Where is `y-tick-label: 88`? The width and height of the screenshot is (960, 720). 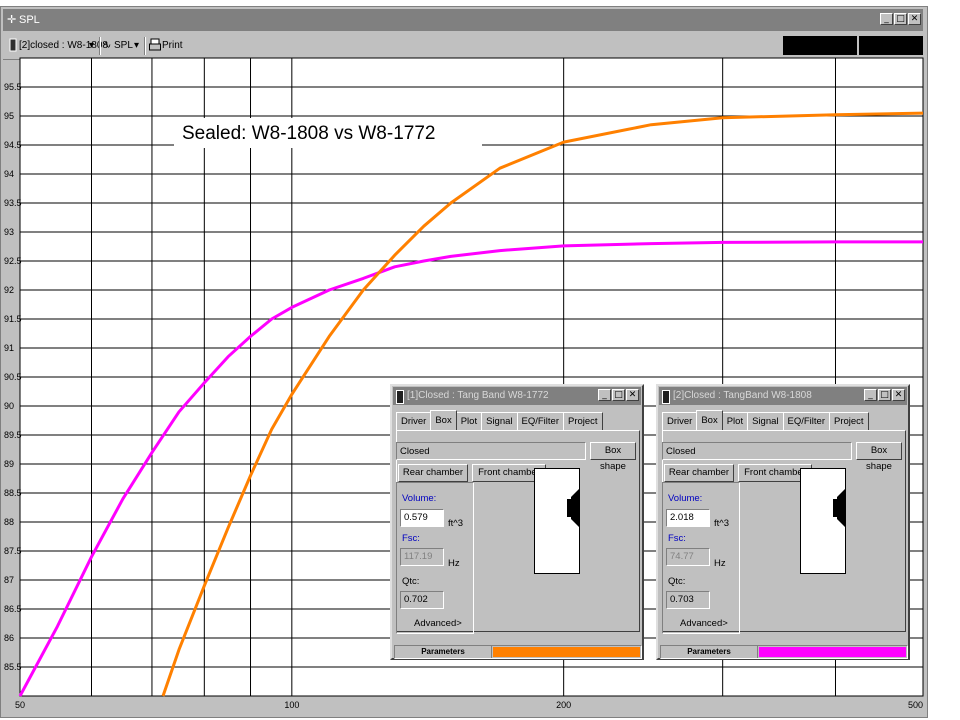 y-tick-label: 88 is located at coordinates (9, 522).